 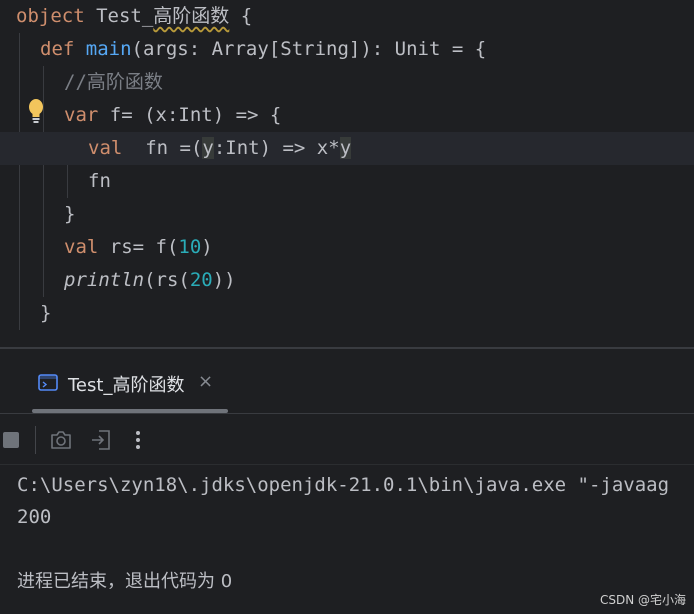 I want to click on code-line: var f= (x:Int) => {, so click(x=347, y=115).